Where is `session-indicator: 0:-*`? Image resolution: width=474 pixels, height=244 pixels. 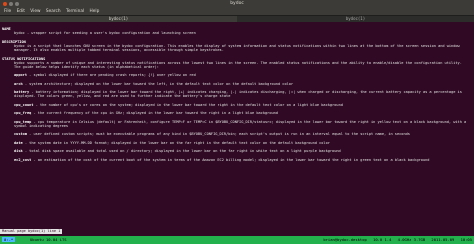
session-indicator: 0:-* is located at coordinates (9, 239).